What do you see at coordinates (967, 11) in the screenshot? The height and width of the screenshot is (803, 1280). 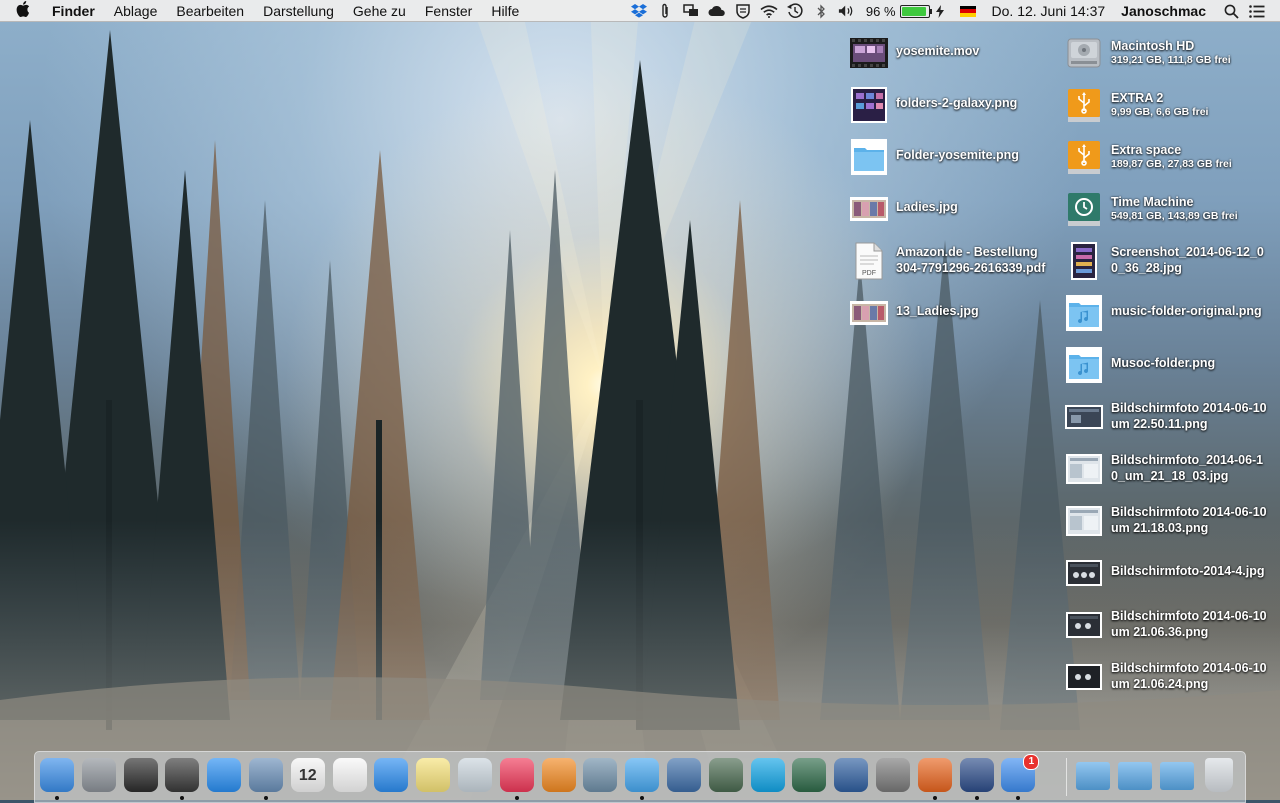 I see `german-flag-input-icon` at bounding box center [967, 11].